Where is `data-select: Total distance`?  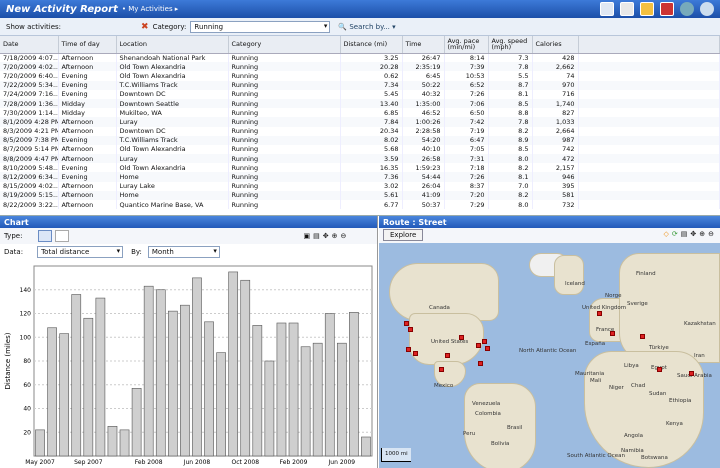
data-select: Total distance is located at coordinates (80, 252).